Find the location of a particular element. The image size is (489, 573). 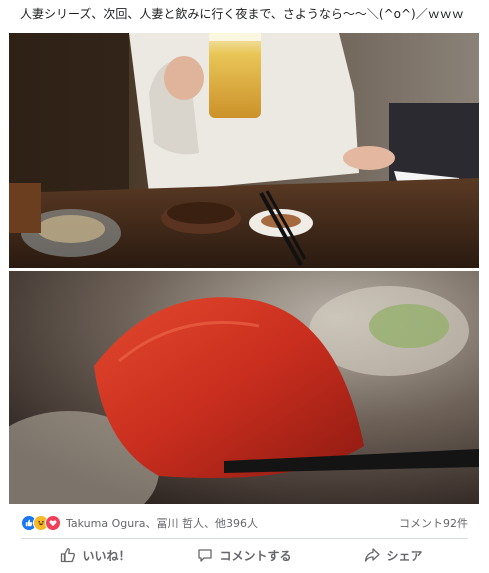

like-button: いいね！ is located at coordinates (95, 555).